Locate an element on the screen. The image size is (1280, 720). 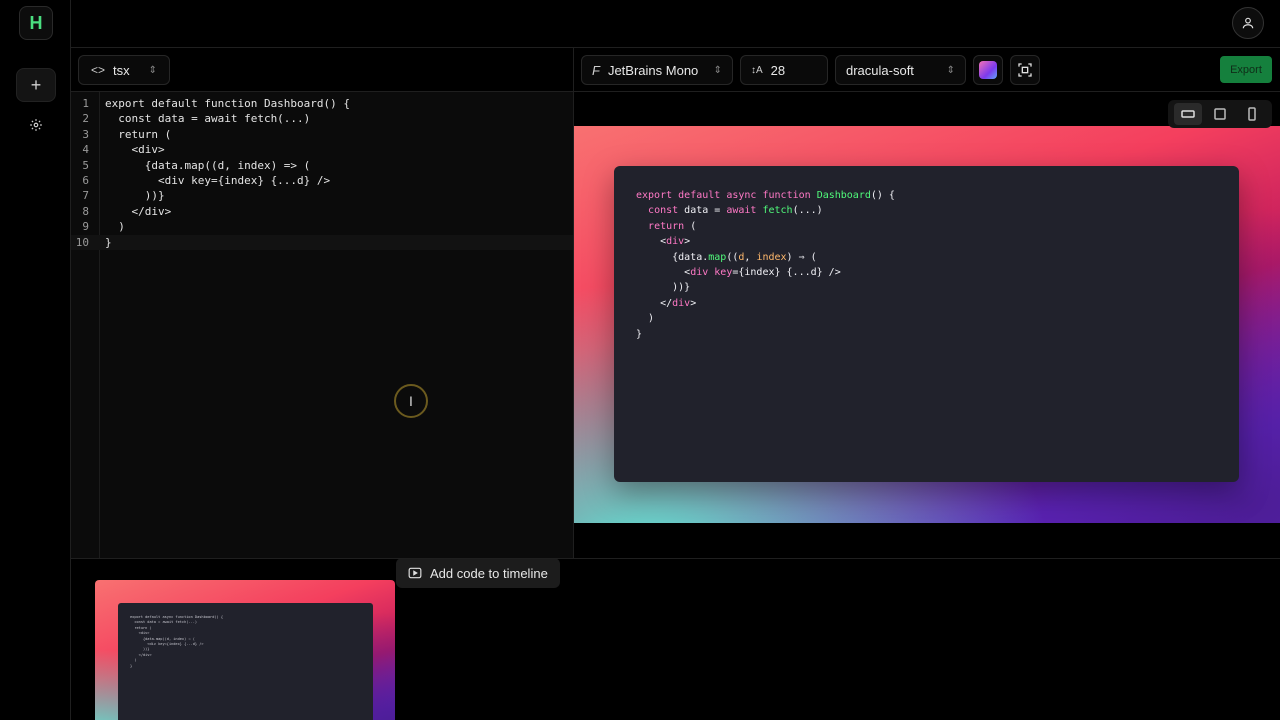
preview-code-line: </div> is located at coordinates (666, 303).